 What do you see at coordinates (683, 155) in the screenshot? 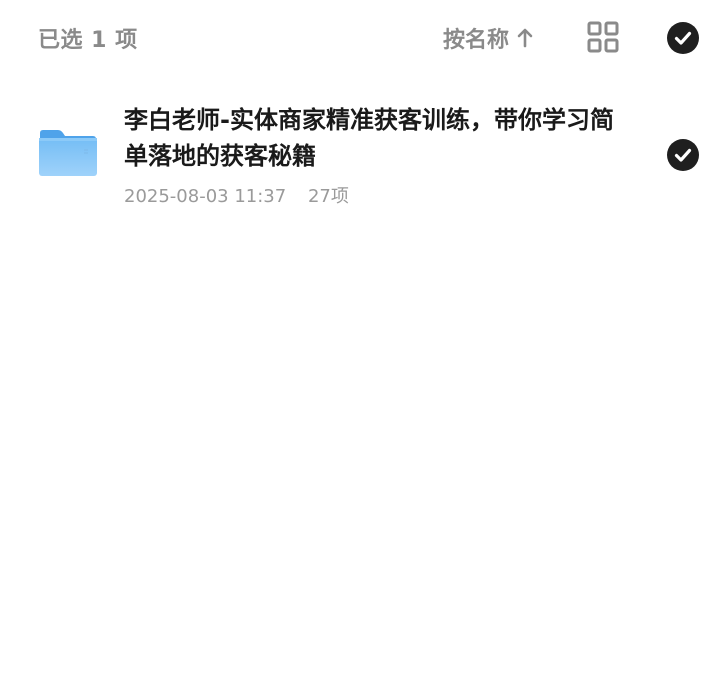
I see `item-selected-check-icon` at bounding box center [683, 155].